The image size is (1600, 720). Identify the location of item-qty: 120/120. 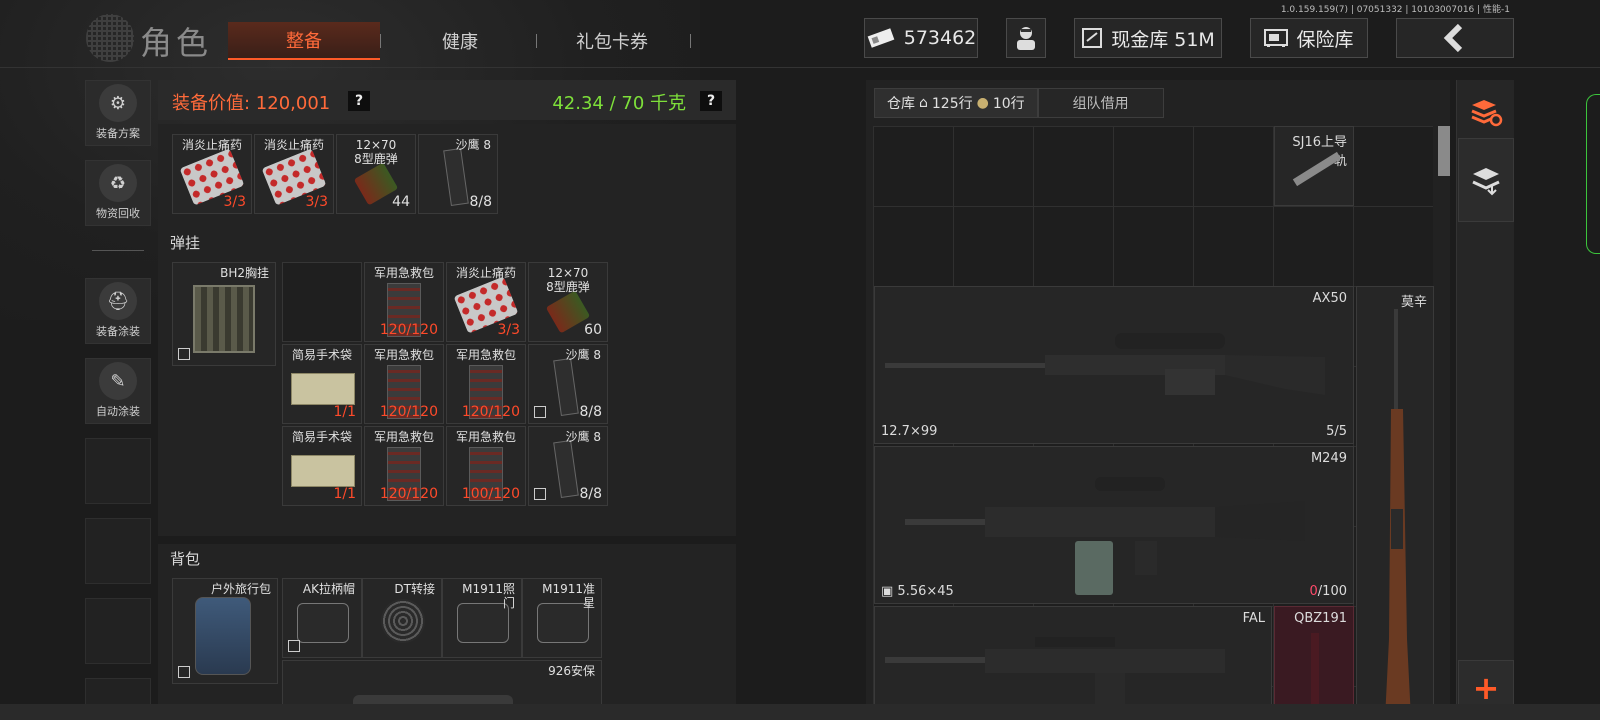
(490, 412).